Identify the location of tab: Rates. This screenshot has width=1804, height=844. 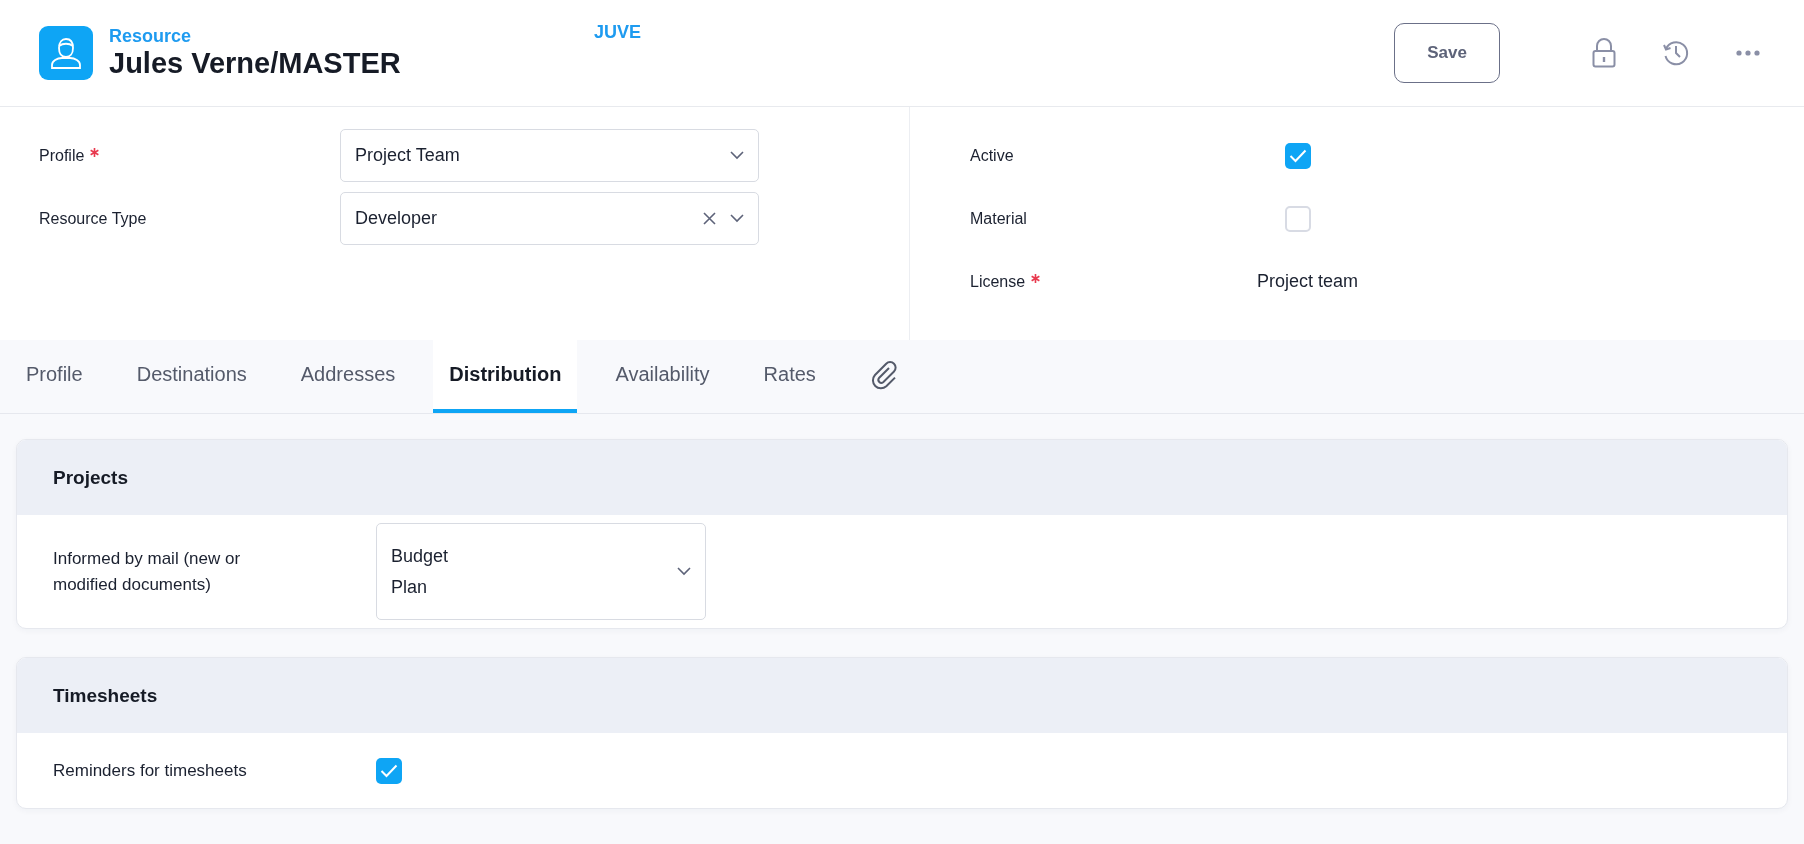
(789, 376).